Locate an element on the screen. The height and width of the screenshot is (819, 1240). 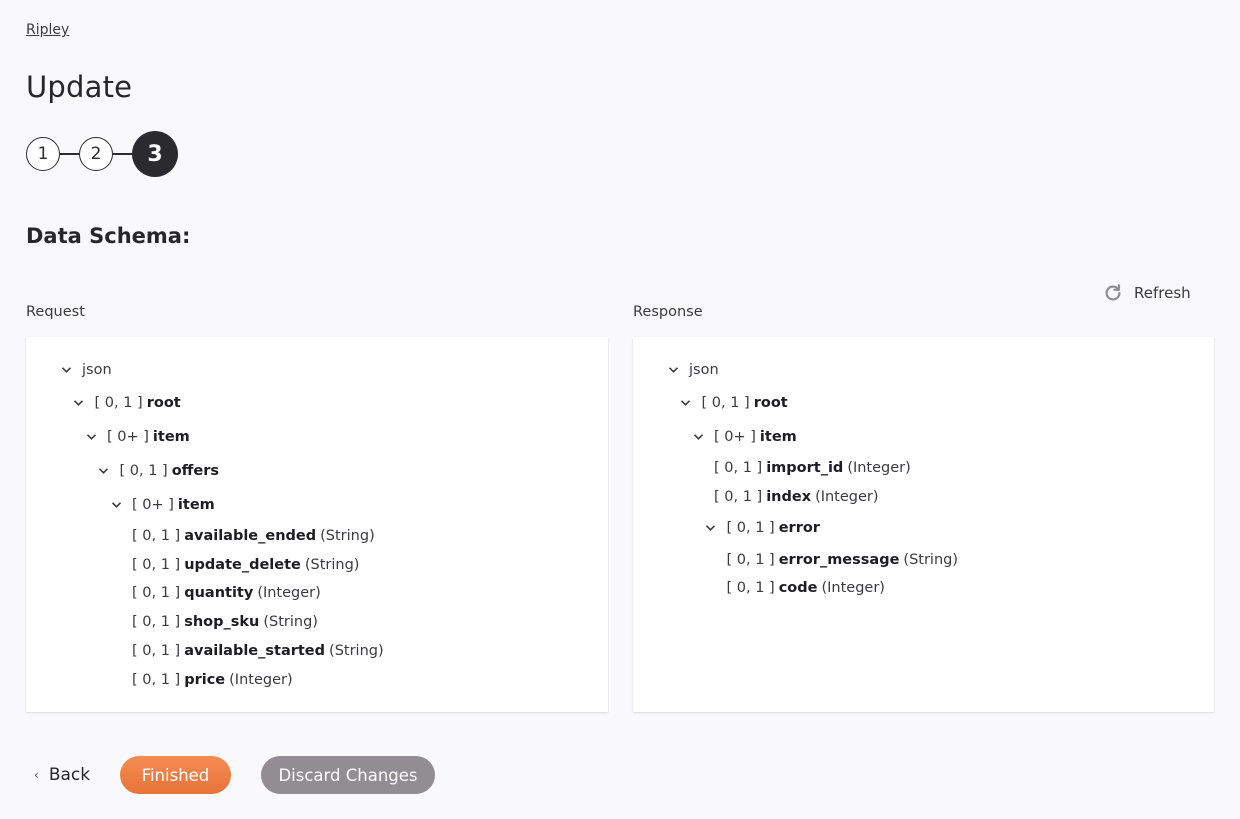
node-name: shop_sku is located at coordinates (222, 622).